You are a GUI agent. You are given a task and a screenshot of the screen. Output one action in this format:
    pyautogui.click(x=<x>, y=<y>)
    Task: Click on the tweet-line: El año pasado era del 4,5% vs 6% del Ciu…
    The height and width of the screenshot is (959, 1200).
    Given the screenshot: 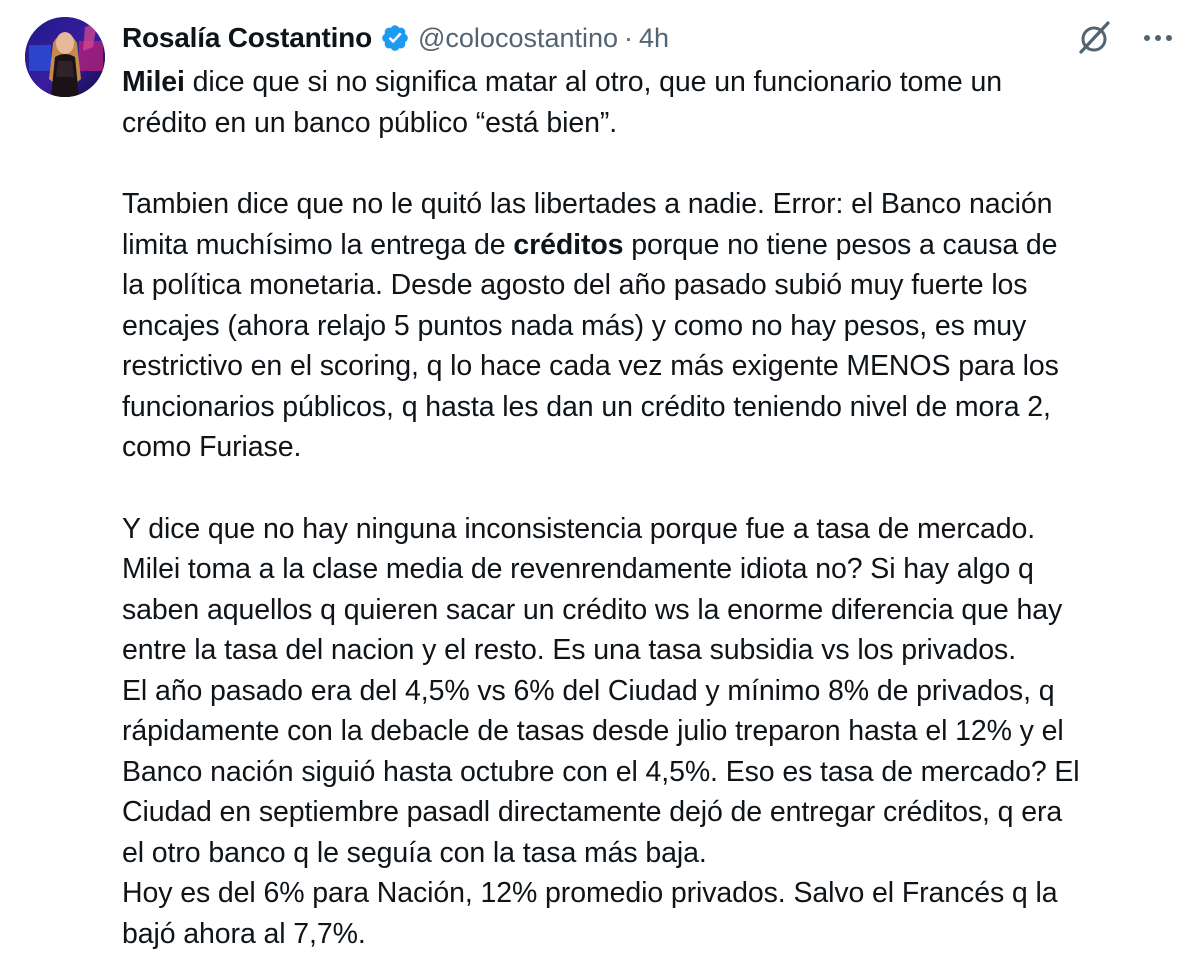 What is the action you would take?
    pyautogui.click(x=588, y=690)
    